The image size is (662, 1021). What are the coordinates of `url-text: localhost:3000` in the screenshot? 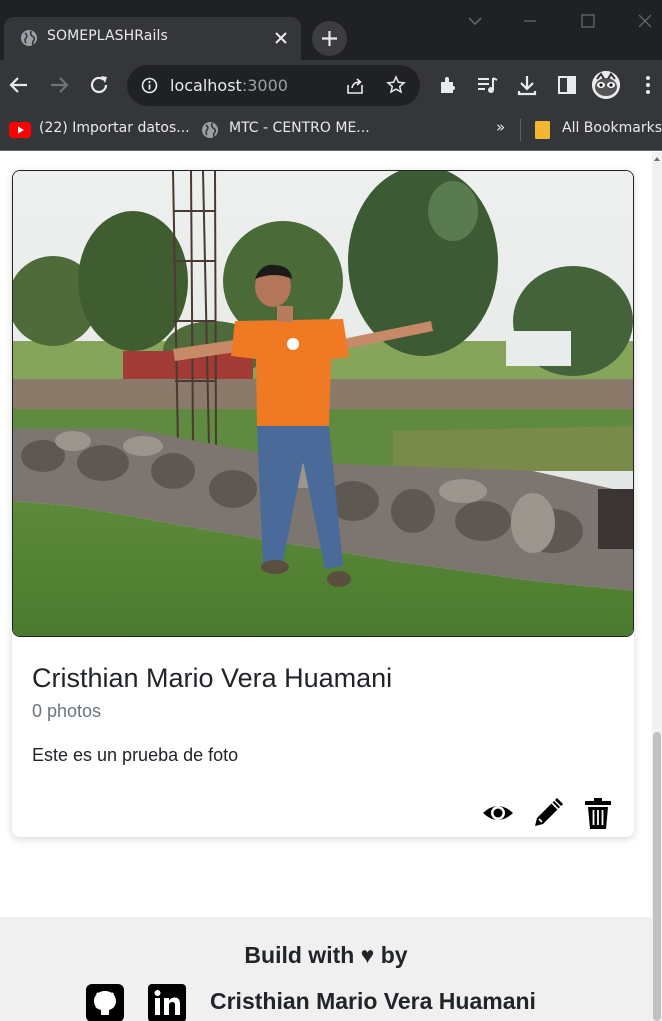 It's located at (229, 85).